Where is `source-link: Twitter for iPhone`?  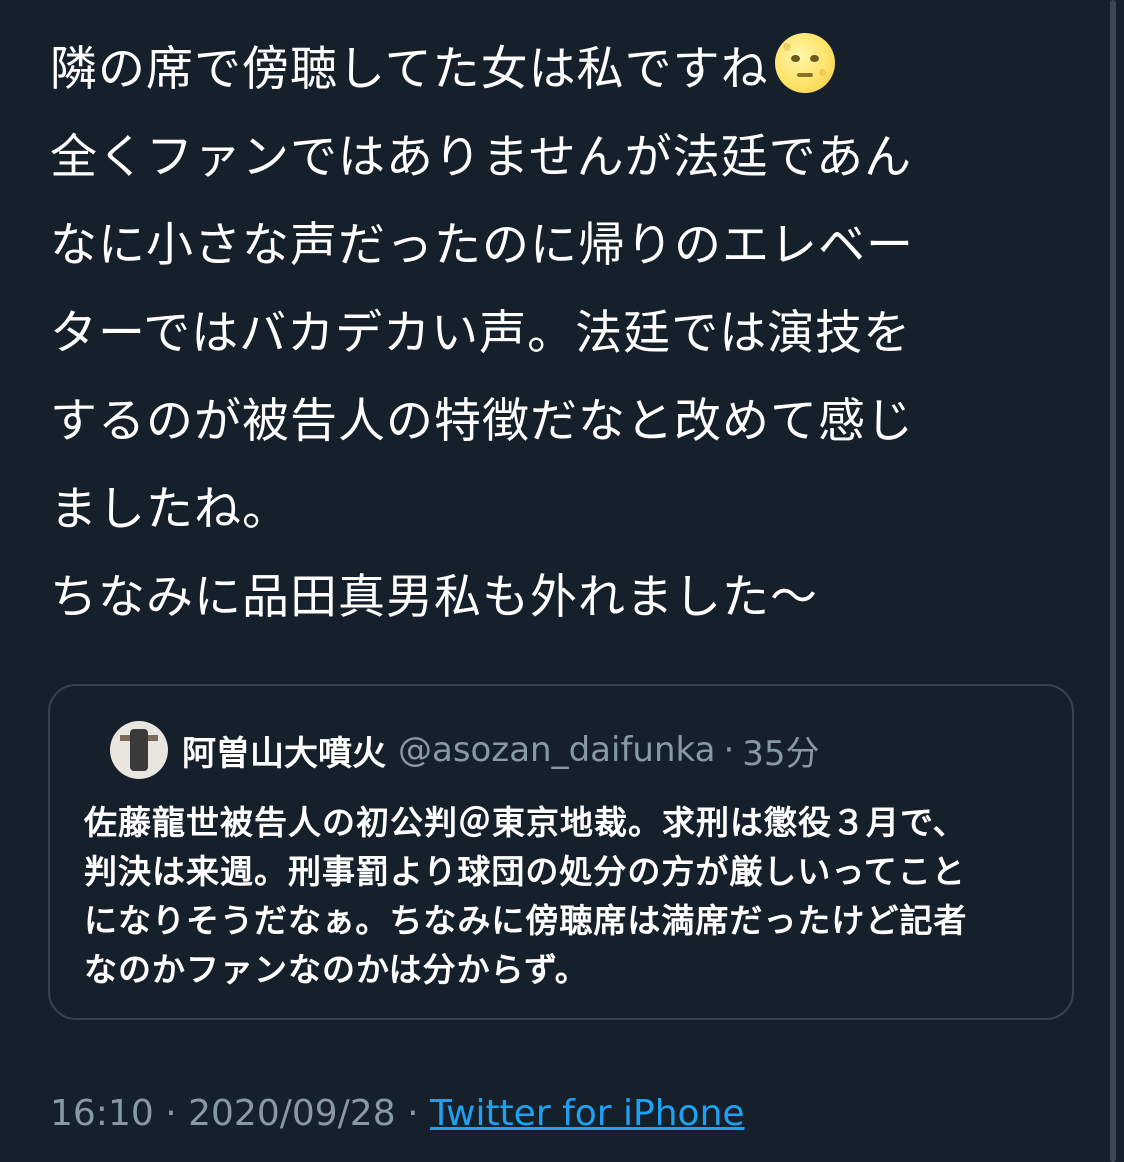 source-link: Twitter for iPhone is located at coordinates (587, 1113).